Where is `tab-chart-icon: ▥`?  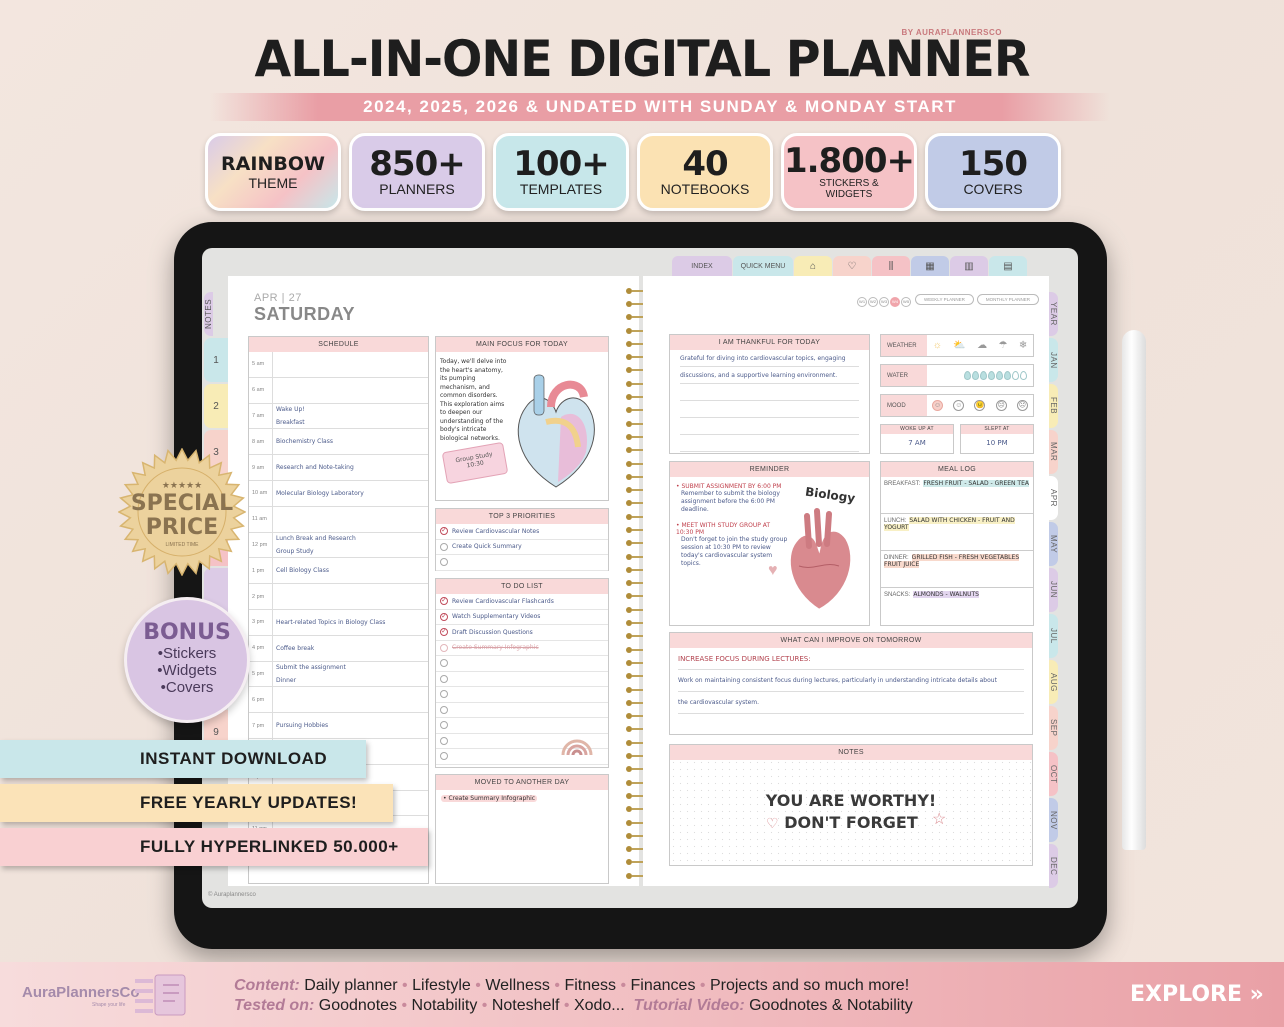
tab-chart-icon: ▥ is located at coordinates (969, 266).